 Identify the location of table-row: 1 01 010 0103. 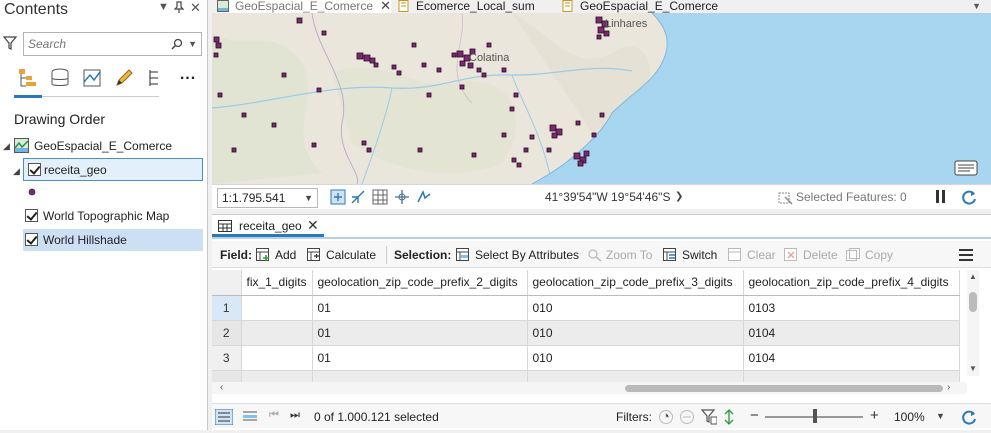
(586, 308).